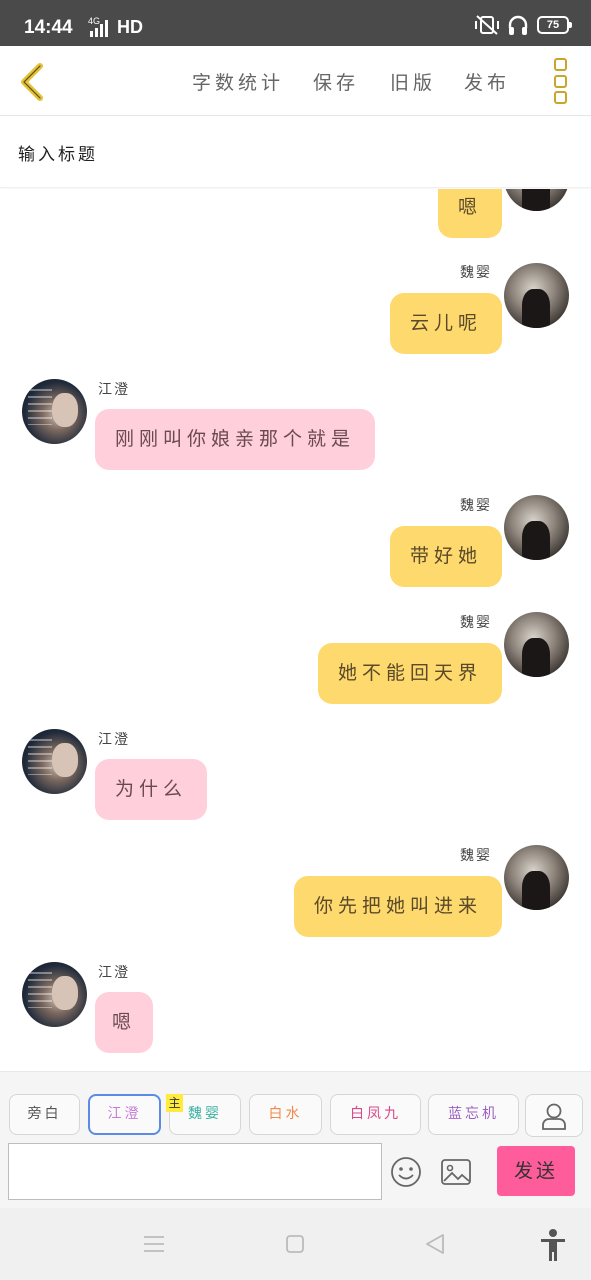  I want to click on message-bubble: 你先把她叫进来, so click(398, 906).